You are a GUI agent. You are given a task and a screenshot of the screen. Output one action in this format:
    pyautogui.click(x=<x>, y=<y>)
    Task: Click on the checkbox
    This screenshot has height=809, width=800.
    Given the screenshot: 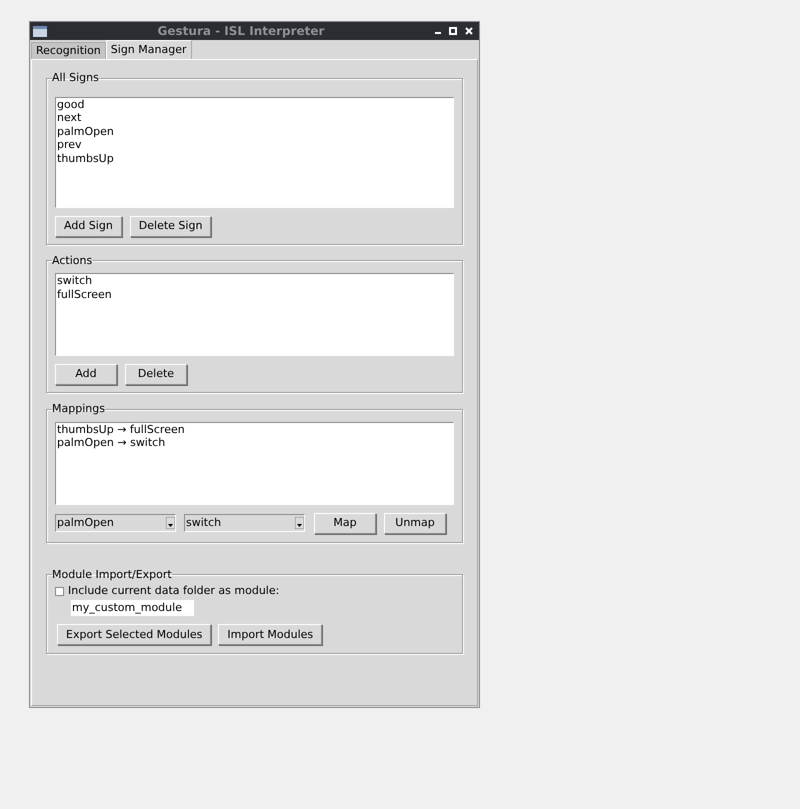 What is the action you would take?
    pyautogui.click(x=59, y=591)
    